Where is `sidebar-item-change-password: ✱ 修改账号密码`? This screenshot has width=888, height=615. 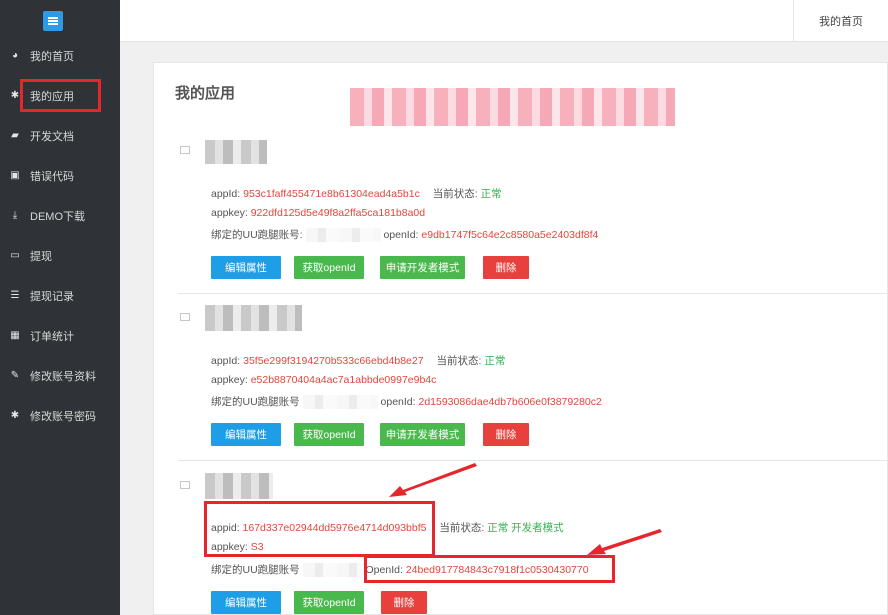
sidebar-item-change-password: ✱ 修改账号密码 is located at coordinates (60, 416).